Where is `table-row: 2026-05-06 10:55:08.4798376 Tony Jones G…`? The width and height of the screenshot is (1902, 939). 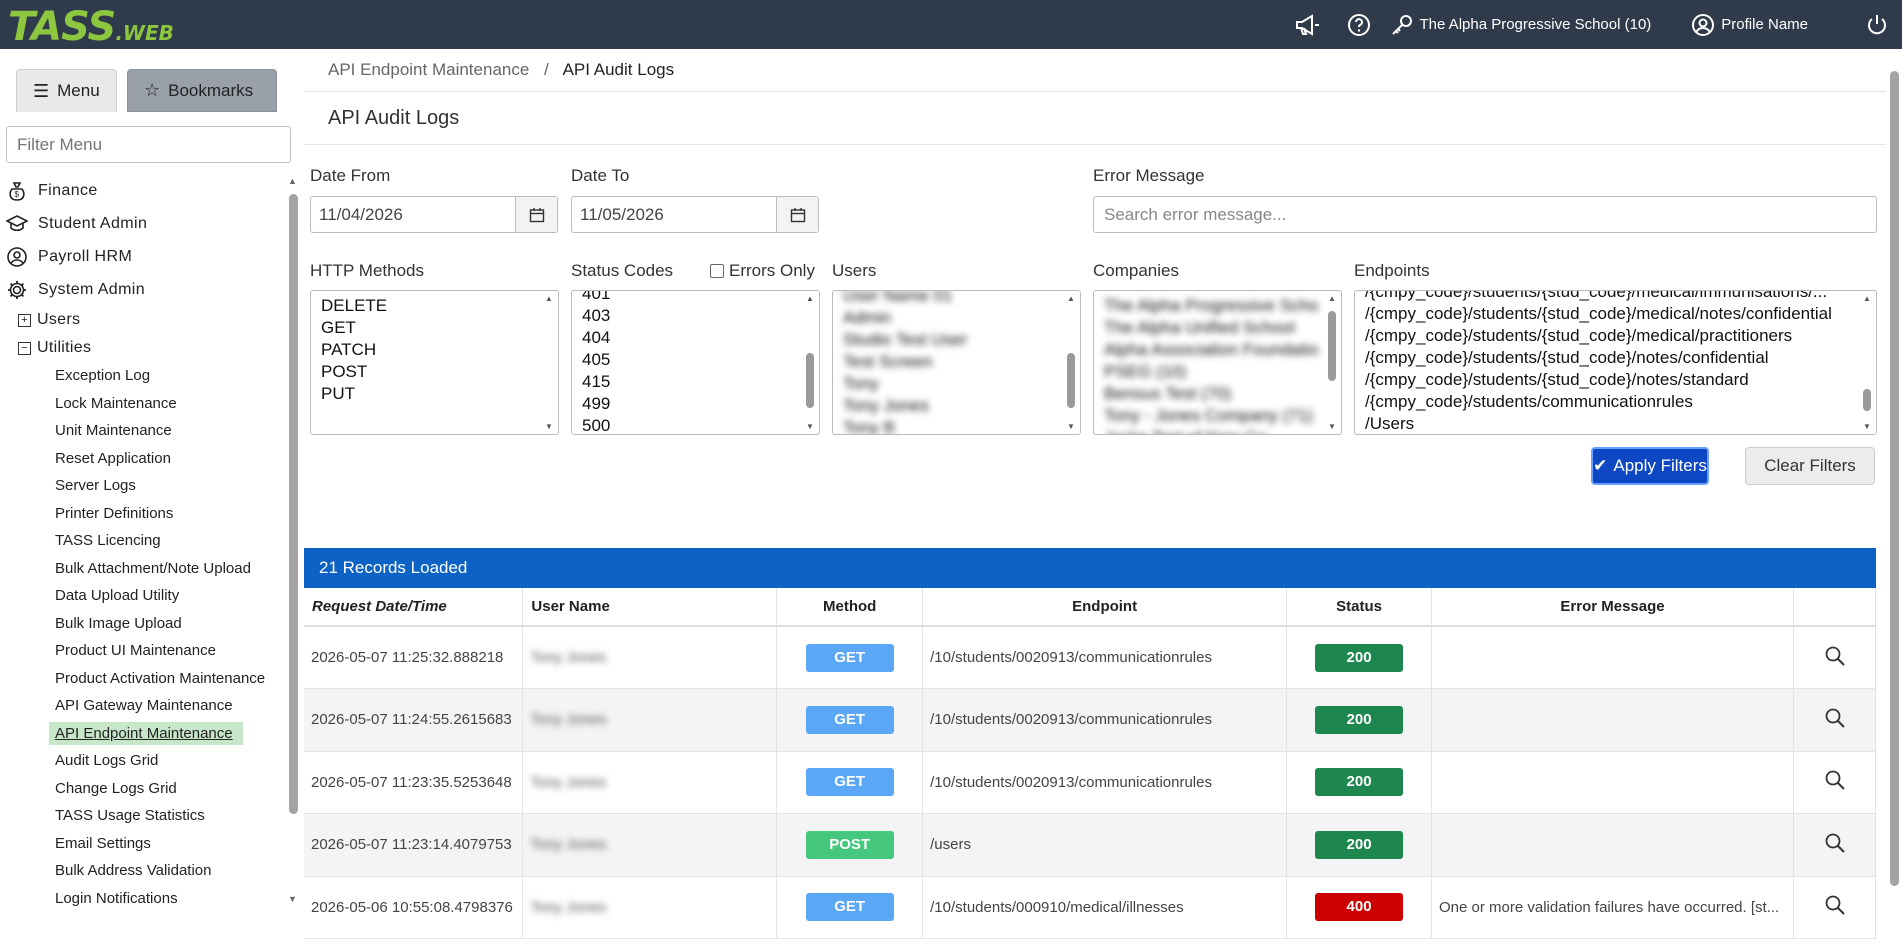 table-row: 2026-05-06 10:55:08.4798376 Tony Jones G… is located at coordinates (1090, 907).